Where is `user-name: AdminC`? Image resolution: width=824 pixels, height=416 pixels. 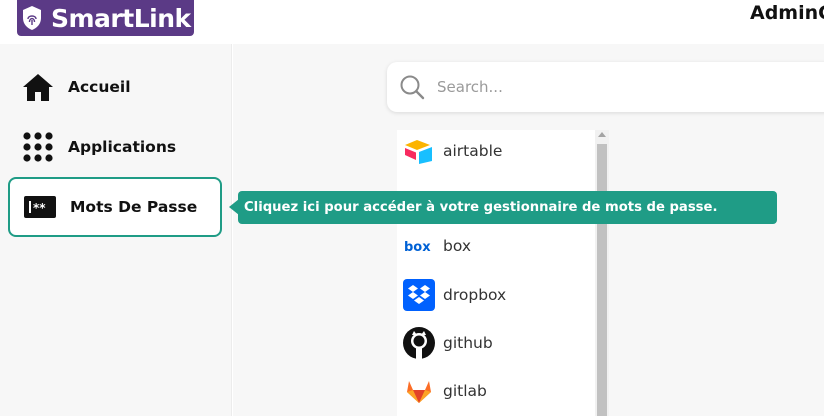
user-name: AdminC is located at coordinates (787, 13).